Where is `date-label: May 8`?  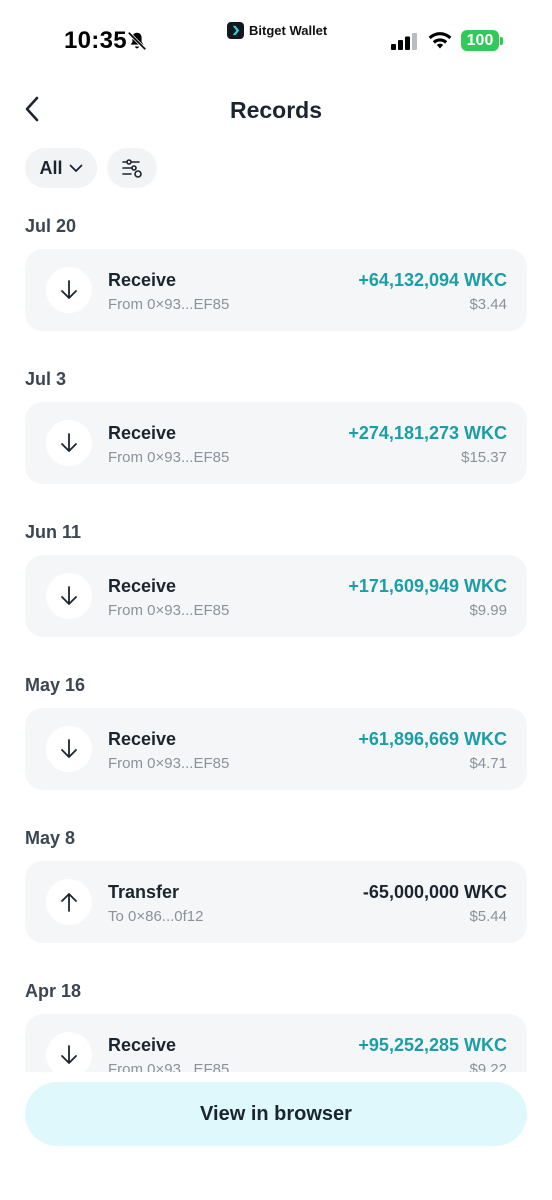
date-label: May 8 is located at coordinates (50, 838).